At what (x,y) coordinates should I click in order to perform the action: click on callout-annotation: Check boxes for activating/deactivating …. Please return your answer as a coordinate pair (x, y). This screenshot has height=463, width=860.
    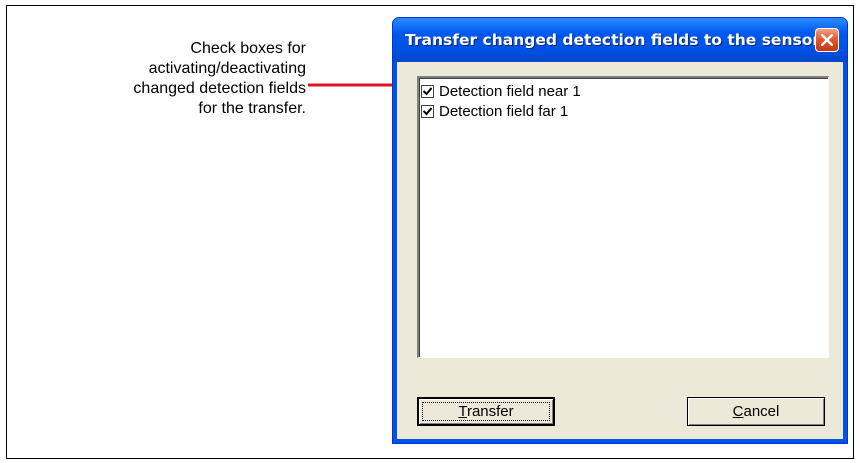
    Looking at the image, I should click on (198, 79).